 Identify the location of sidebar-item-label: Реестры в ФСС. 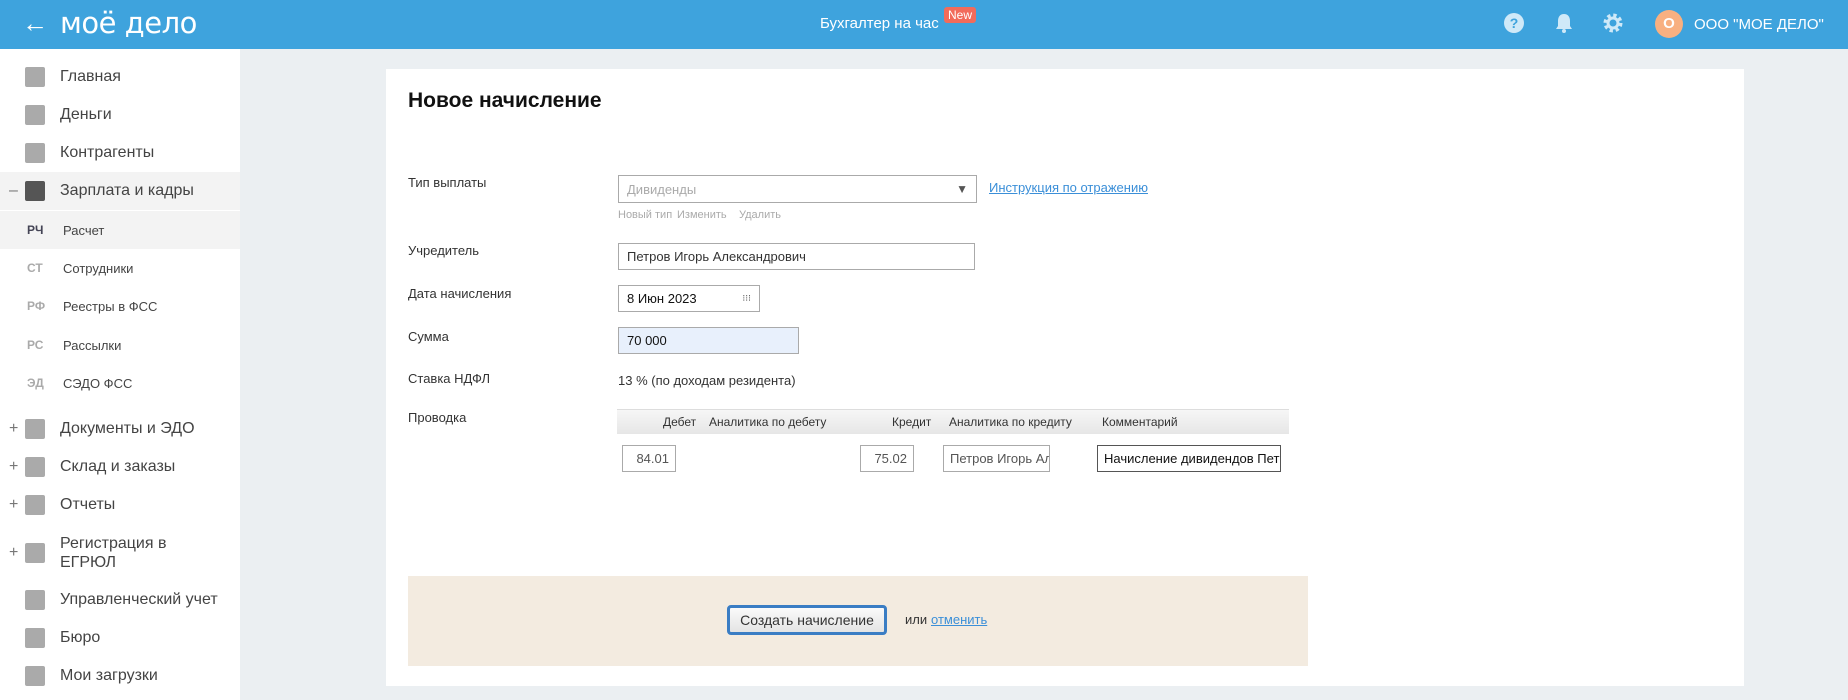
(110, 306).